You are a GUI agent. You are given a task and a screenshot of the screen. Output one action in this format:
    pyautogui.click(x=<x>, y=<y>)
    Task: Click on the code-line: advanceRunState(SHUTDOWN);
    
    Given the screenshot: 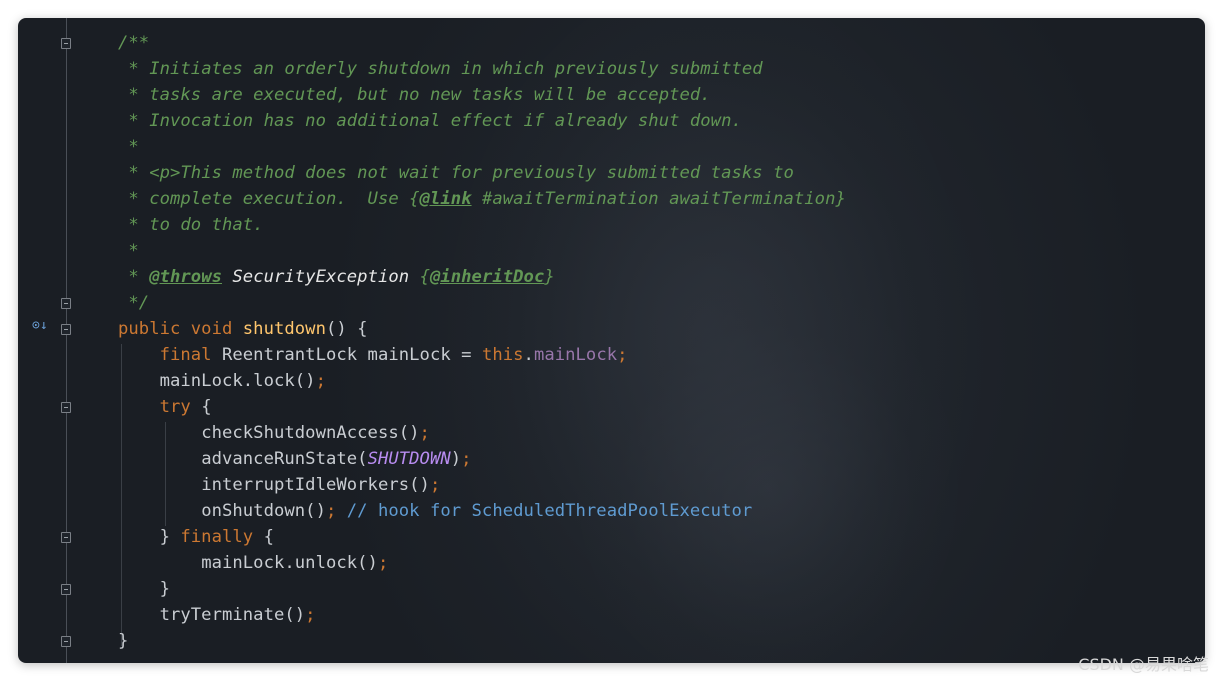 What is the action you would take?
    pyautogui.click(x=482, y=459)
    